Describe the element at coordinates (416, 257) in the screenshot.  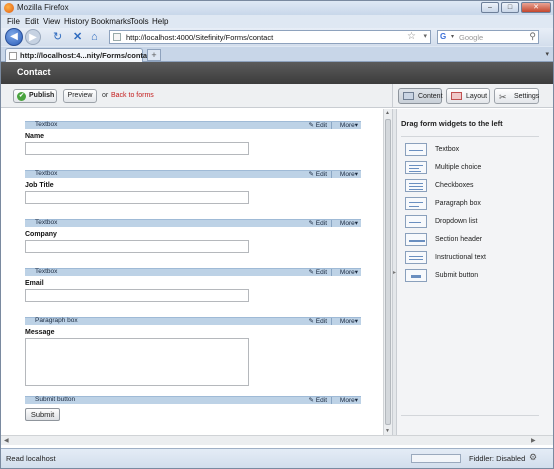
I see `instructional-text-widget-icon` at that location.